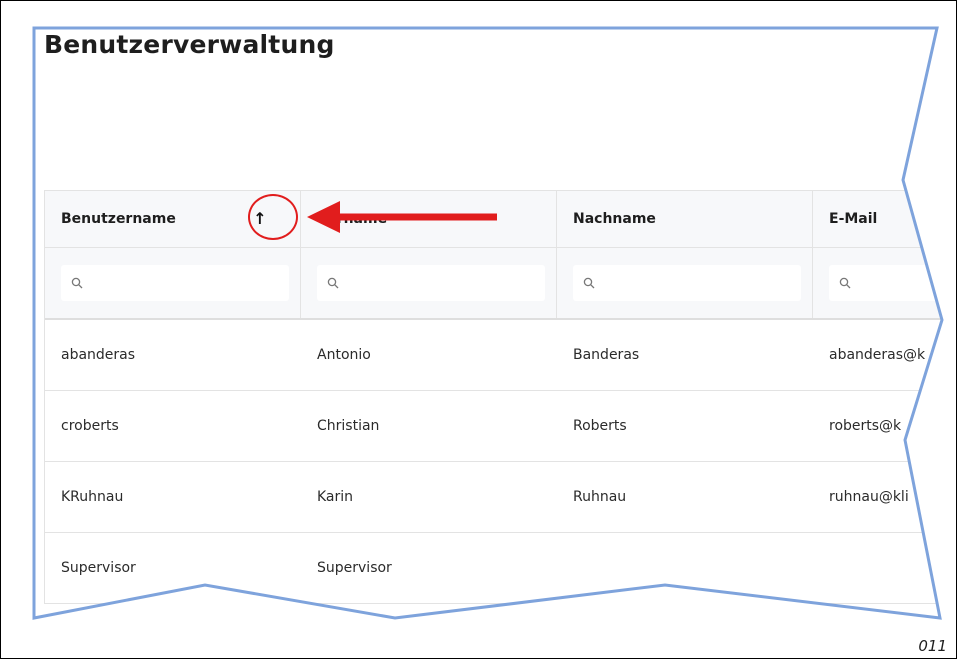 This screenshot has height=659, width=957. I want to click on cell-username: abanderas, so click(98, 355).